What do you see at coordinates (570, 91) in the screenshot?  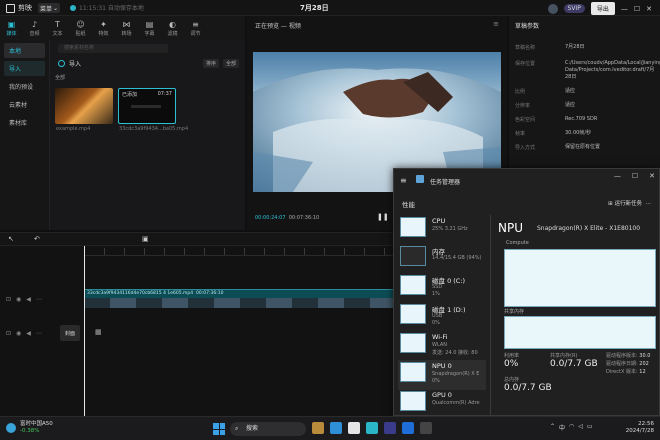 I see `detail-value: 适应` at bounding box center [570, 91].